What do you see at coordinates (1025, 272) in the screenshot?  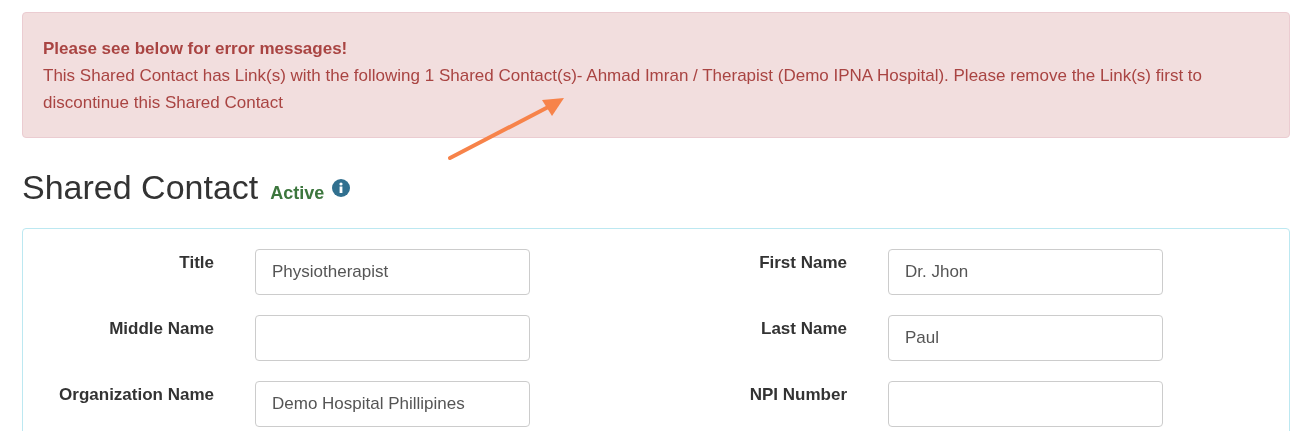 I see `input-field: Dr. Jhon` at bounding box center [1025, 272].